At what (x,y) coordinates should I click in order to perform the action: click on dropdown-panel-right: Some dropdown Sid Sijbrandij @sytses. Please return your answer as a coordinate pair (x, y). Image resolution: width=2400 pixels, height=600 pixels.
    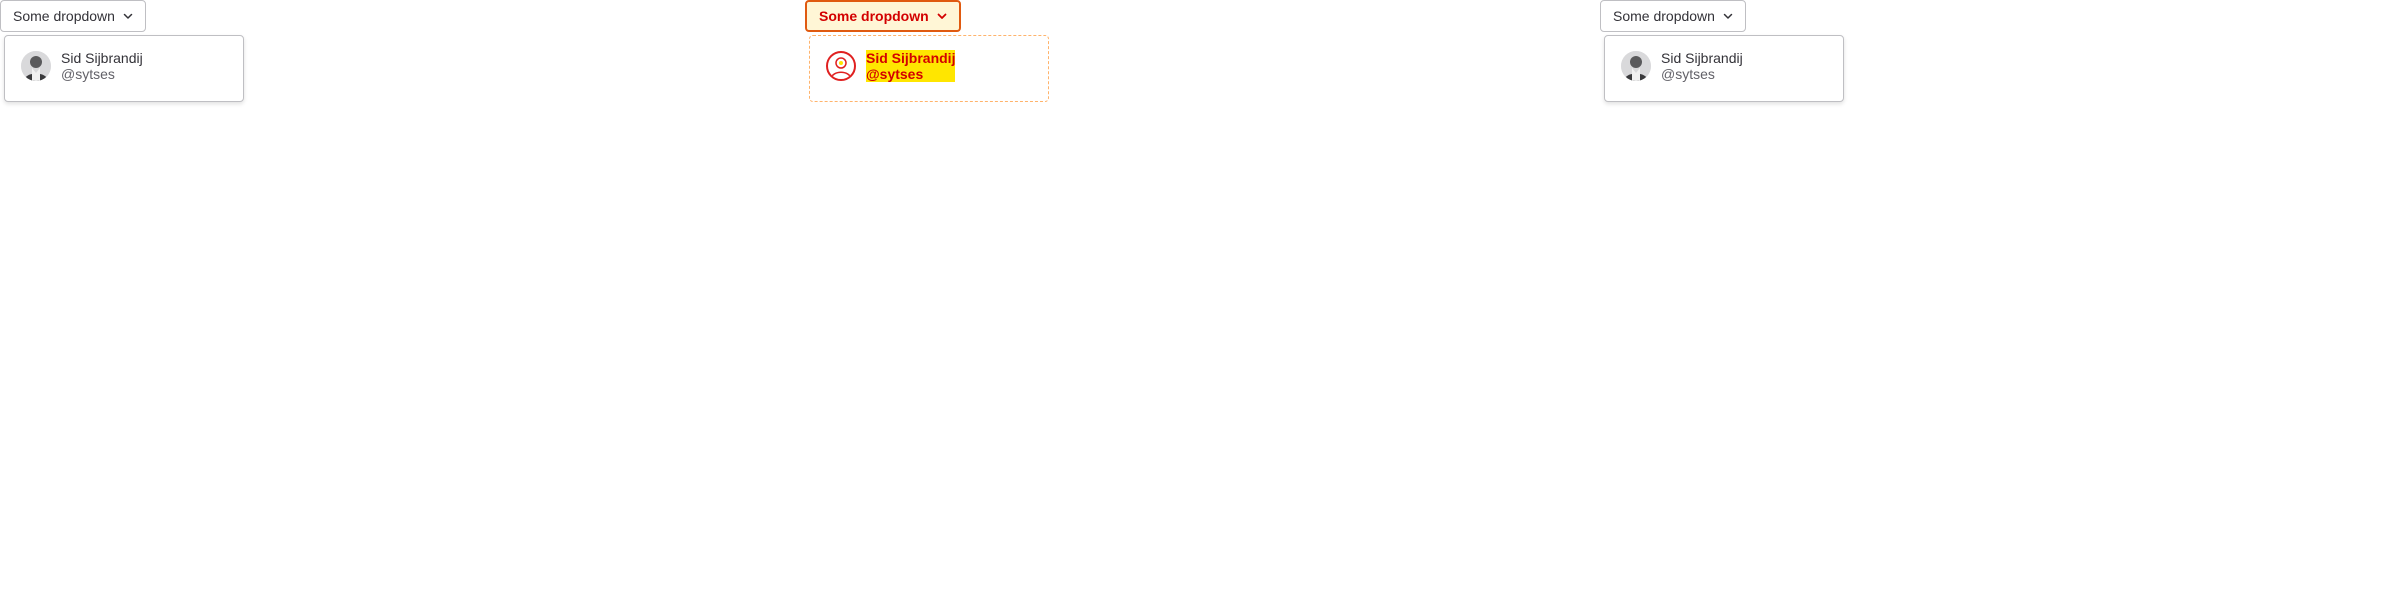
    Looking at the image, I should click on (1725, 55).